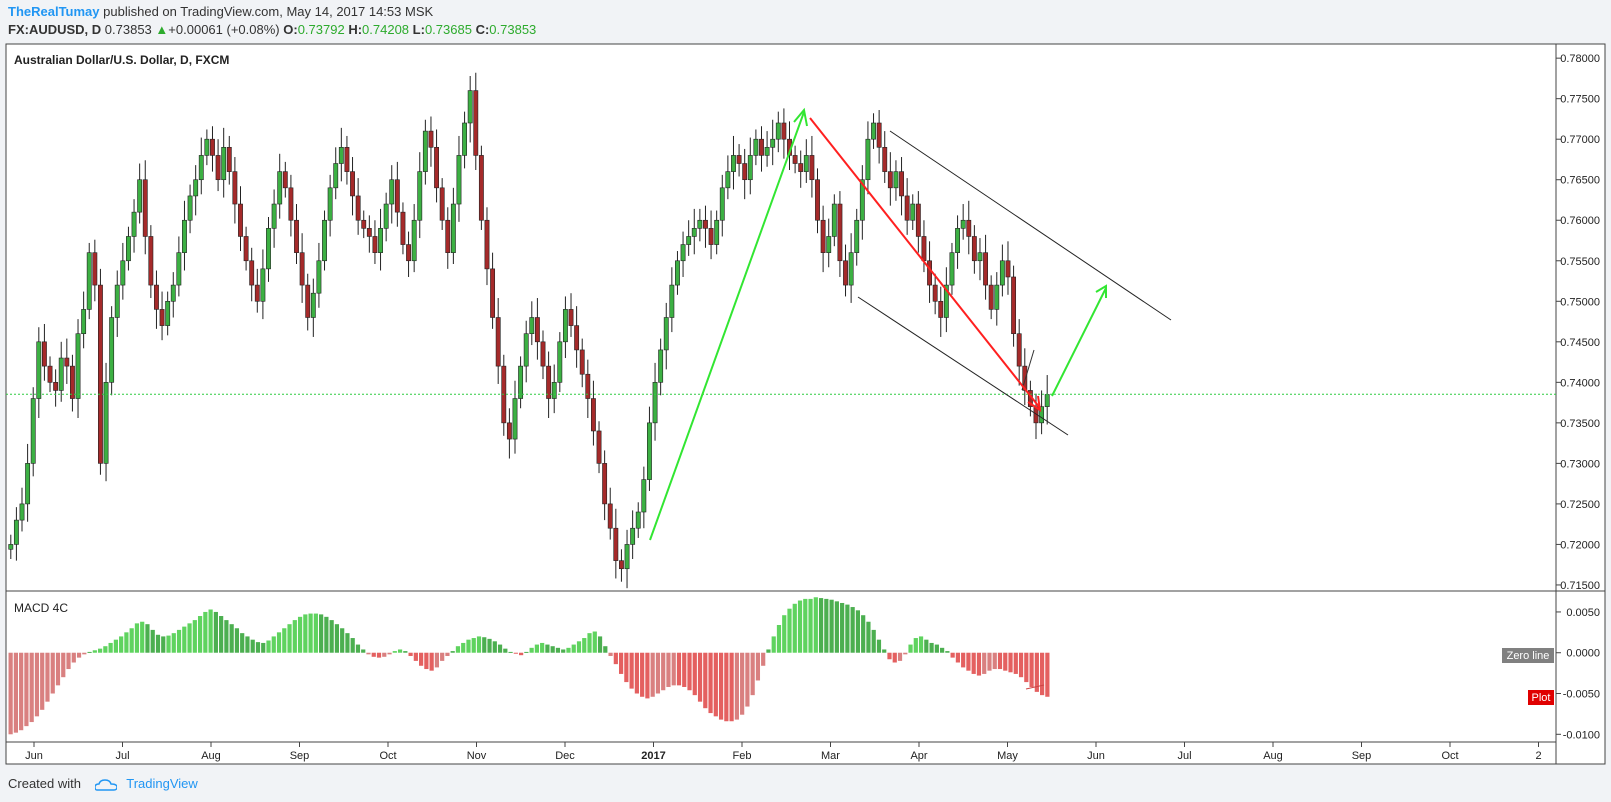  I want to click on tradingview-link: TradingView, so click(162, 783).